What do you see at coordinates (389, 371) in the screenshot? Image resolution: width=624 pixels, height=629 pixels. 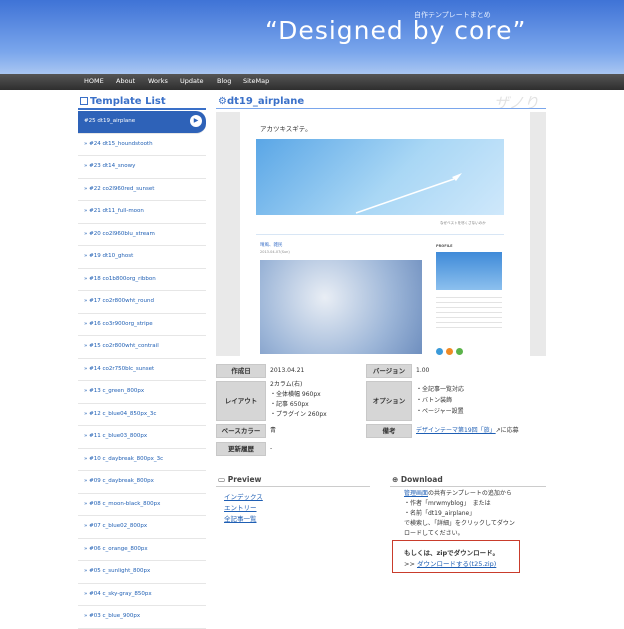 I see `version-label: バージョン` at bounding box center [389, 371].